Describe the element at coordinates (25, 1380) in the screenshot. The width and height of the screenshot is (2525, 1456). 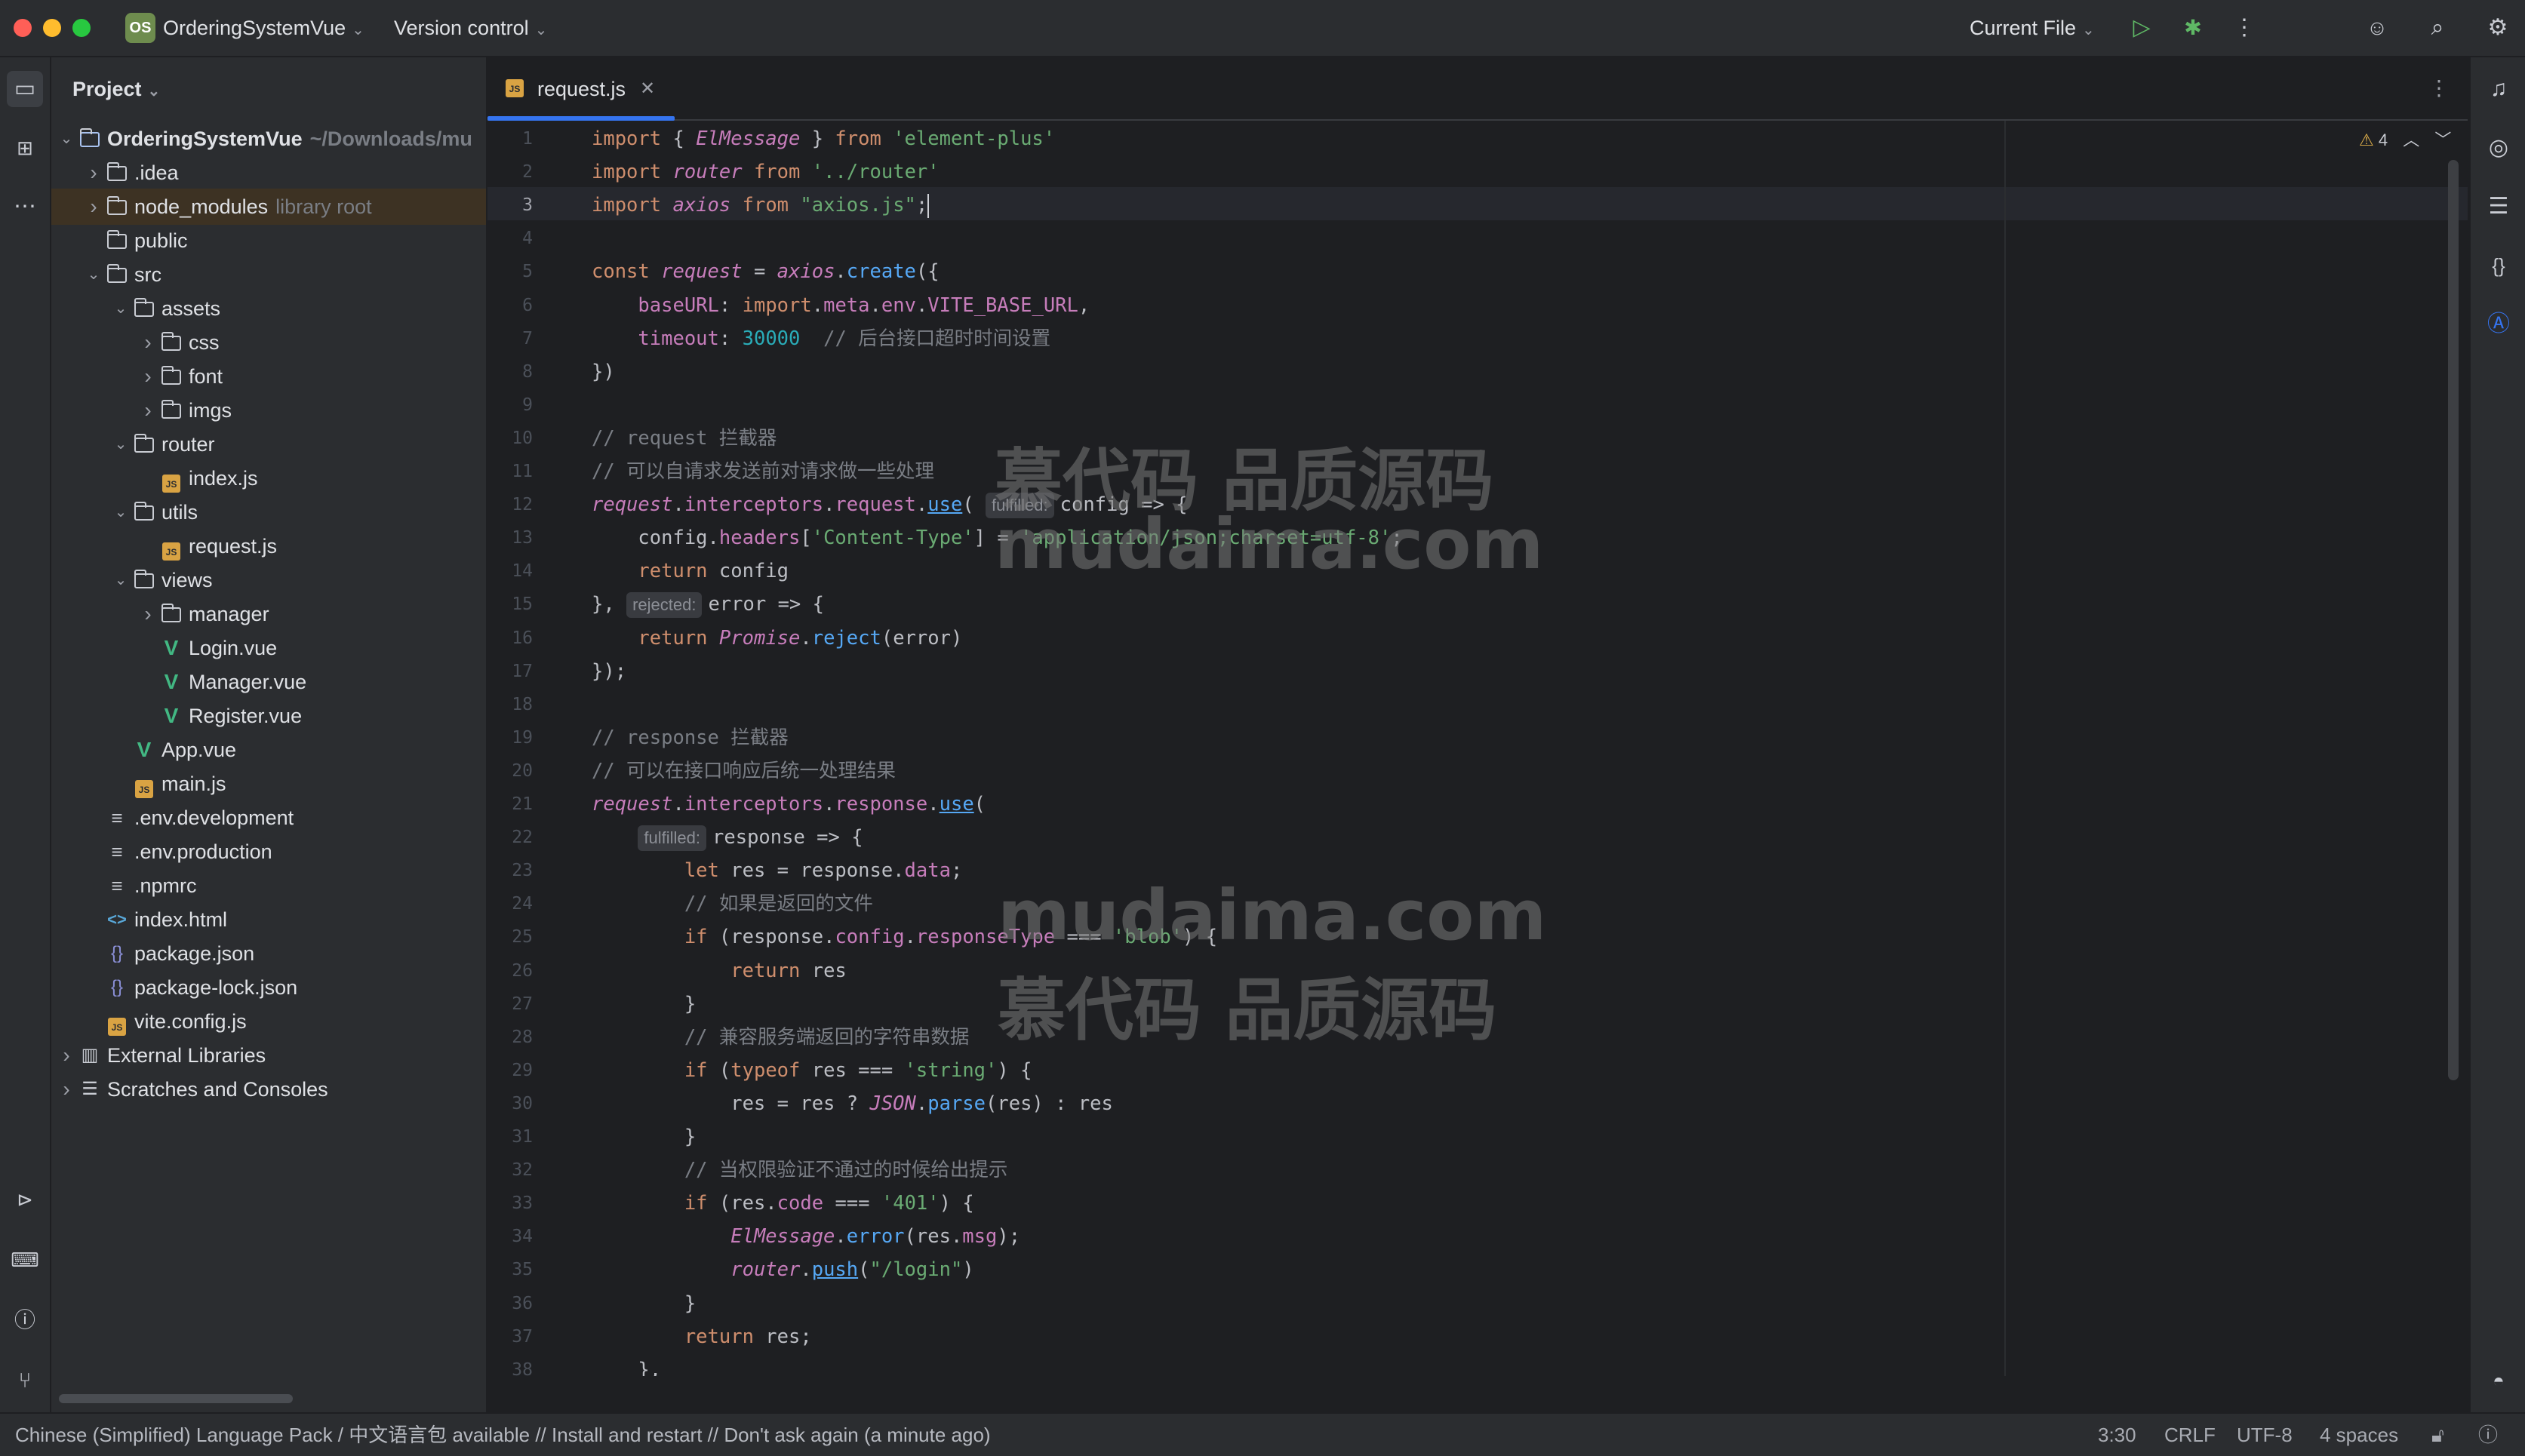
I see `git-branch-icon: ⑂` at that location.